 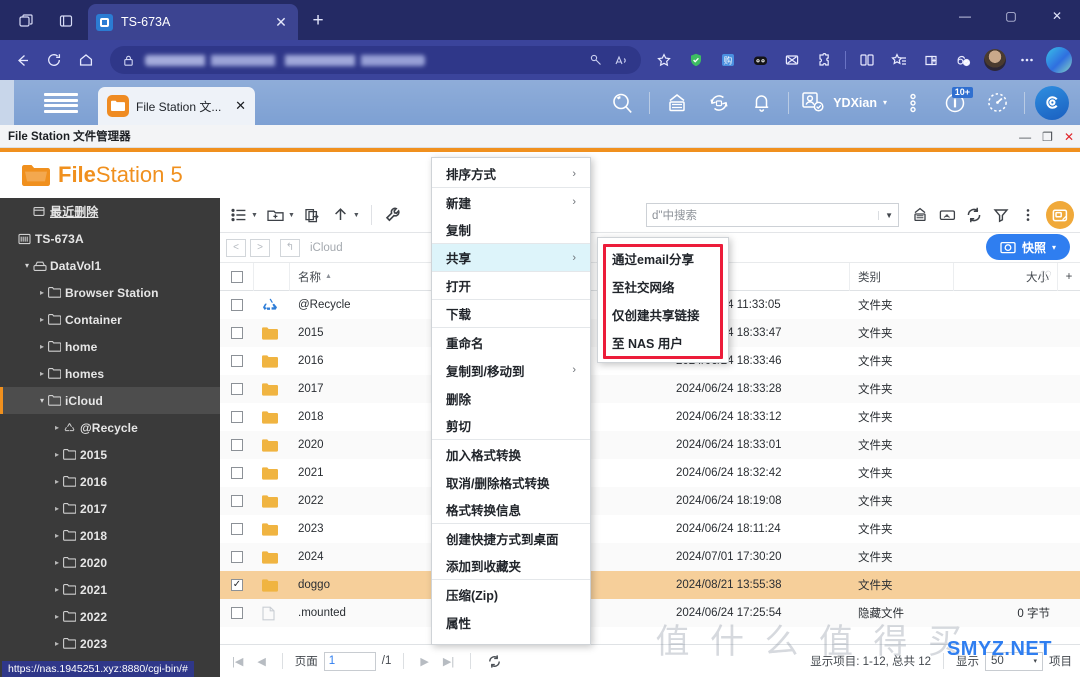 I want to click on sidebar-item-2015: ▸ 2015, so click(x=110, y=454).